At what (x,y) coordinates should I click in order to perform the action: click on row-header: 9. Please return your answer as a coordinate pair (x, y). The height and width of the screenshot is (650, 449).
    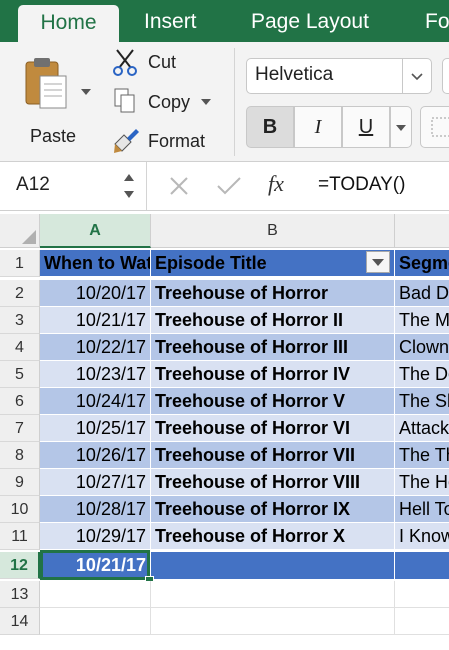
    Looking at the image, I should click on (20, 482).